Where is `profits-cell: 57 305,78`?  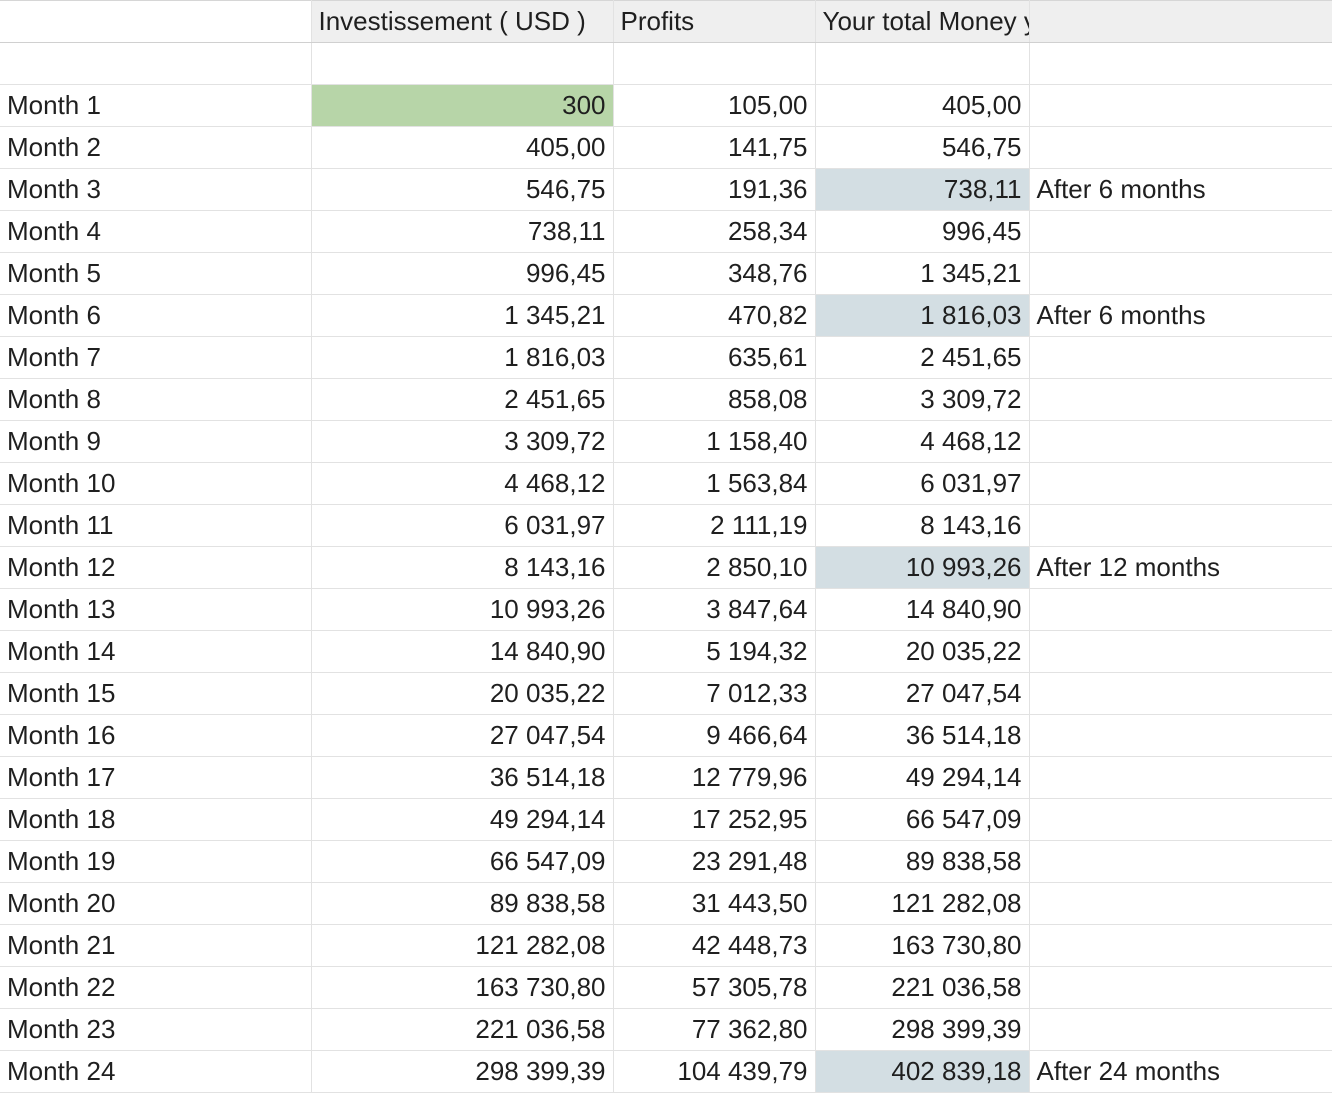 profits-cell: 57 305,78 is located at coordinates (714, 987).